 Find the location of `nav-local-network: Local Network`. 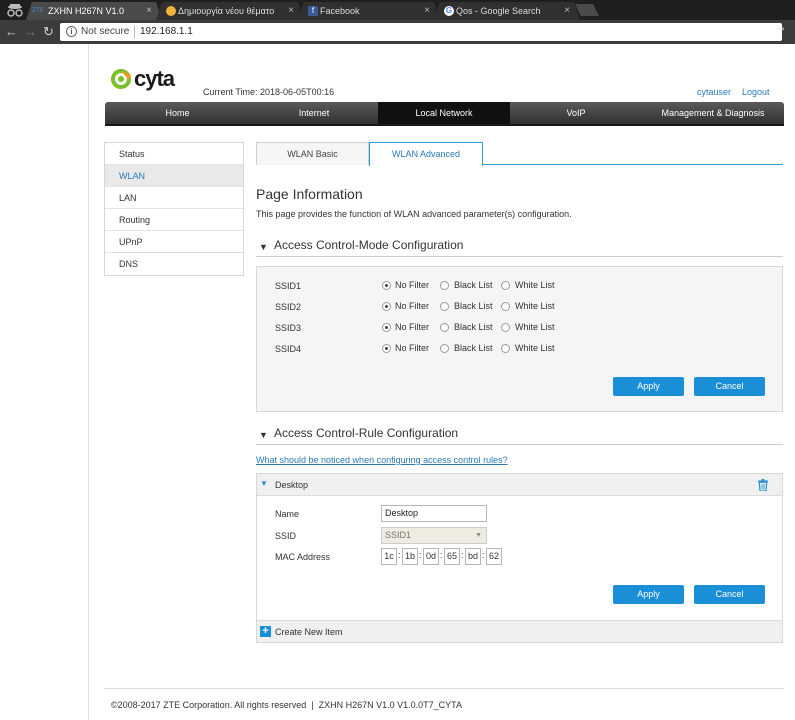

nav-local-network: Local Network is located at coordinates (444, 114).